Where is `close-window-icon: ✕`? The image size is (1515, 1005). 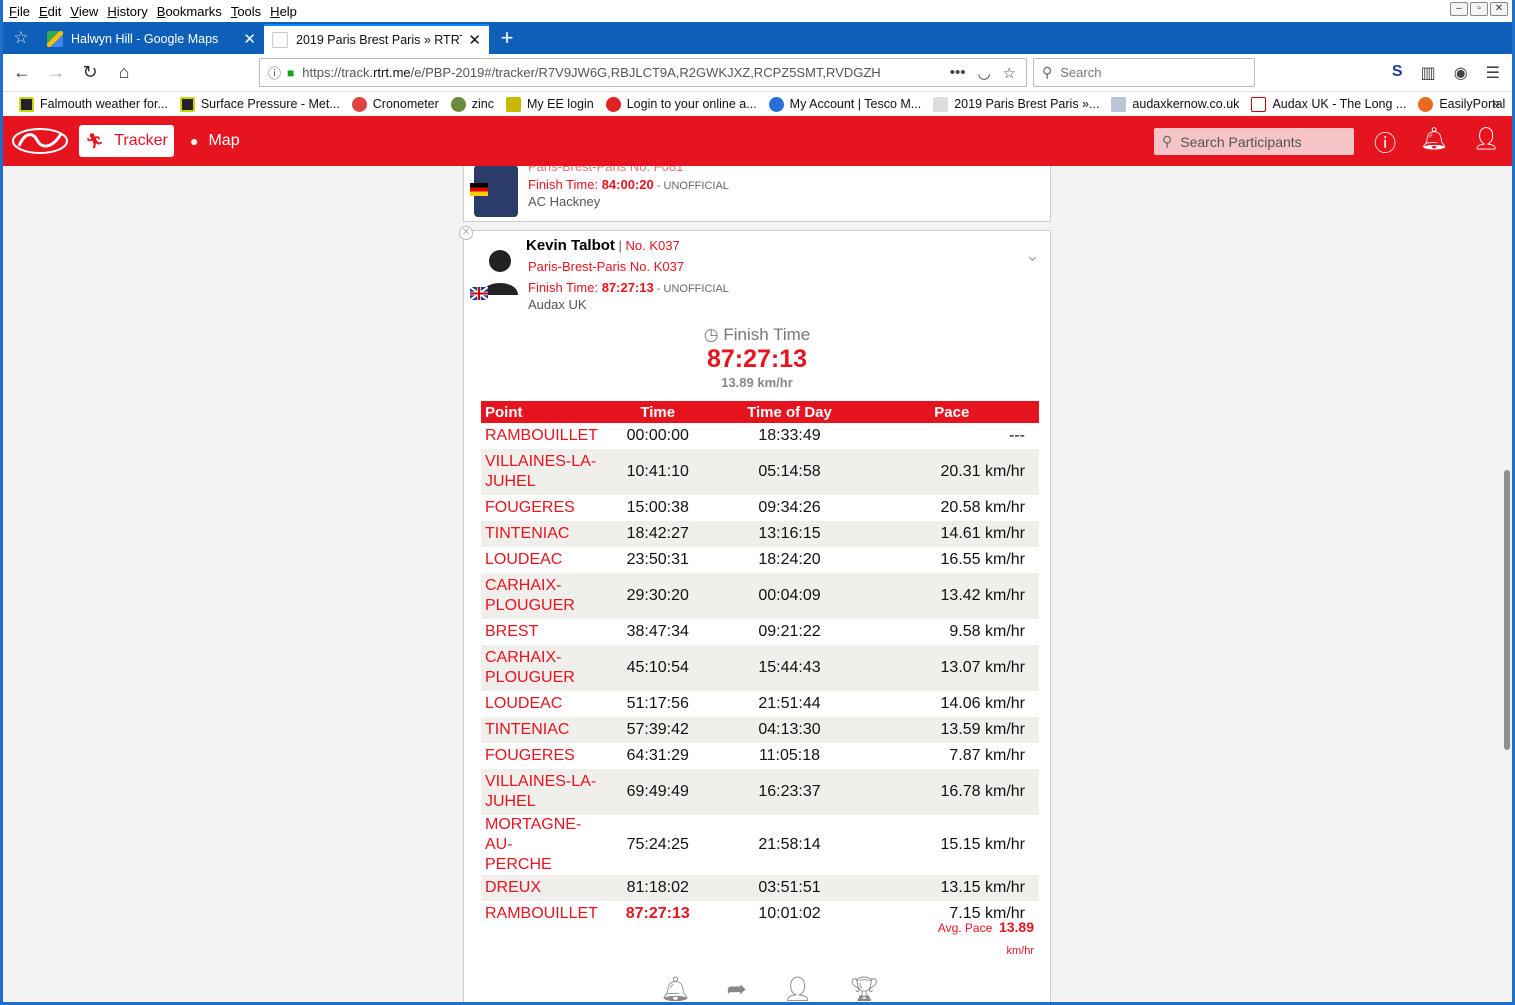 close-window-icon: ✕ is located at coordinates (1499, 9).